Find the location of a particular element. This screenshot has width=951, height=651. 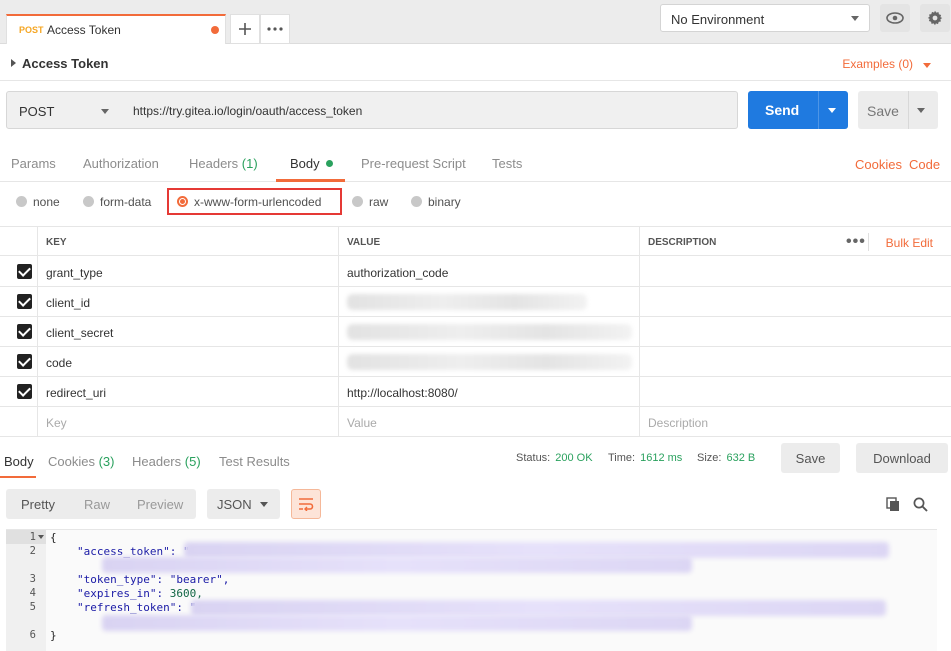

line-number: 3 is located at coordinates (32, 579).